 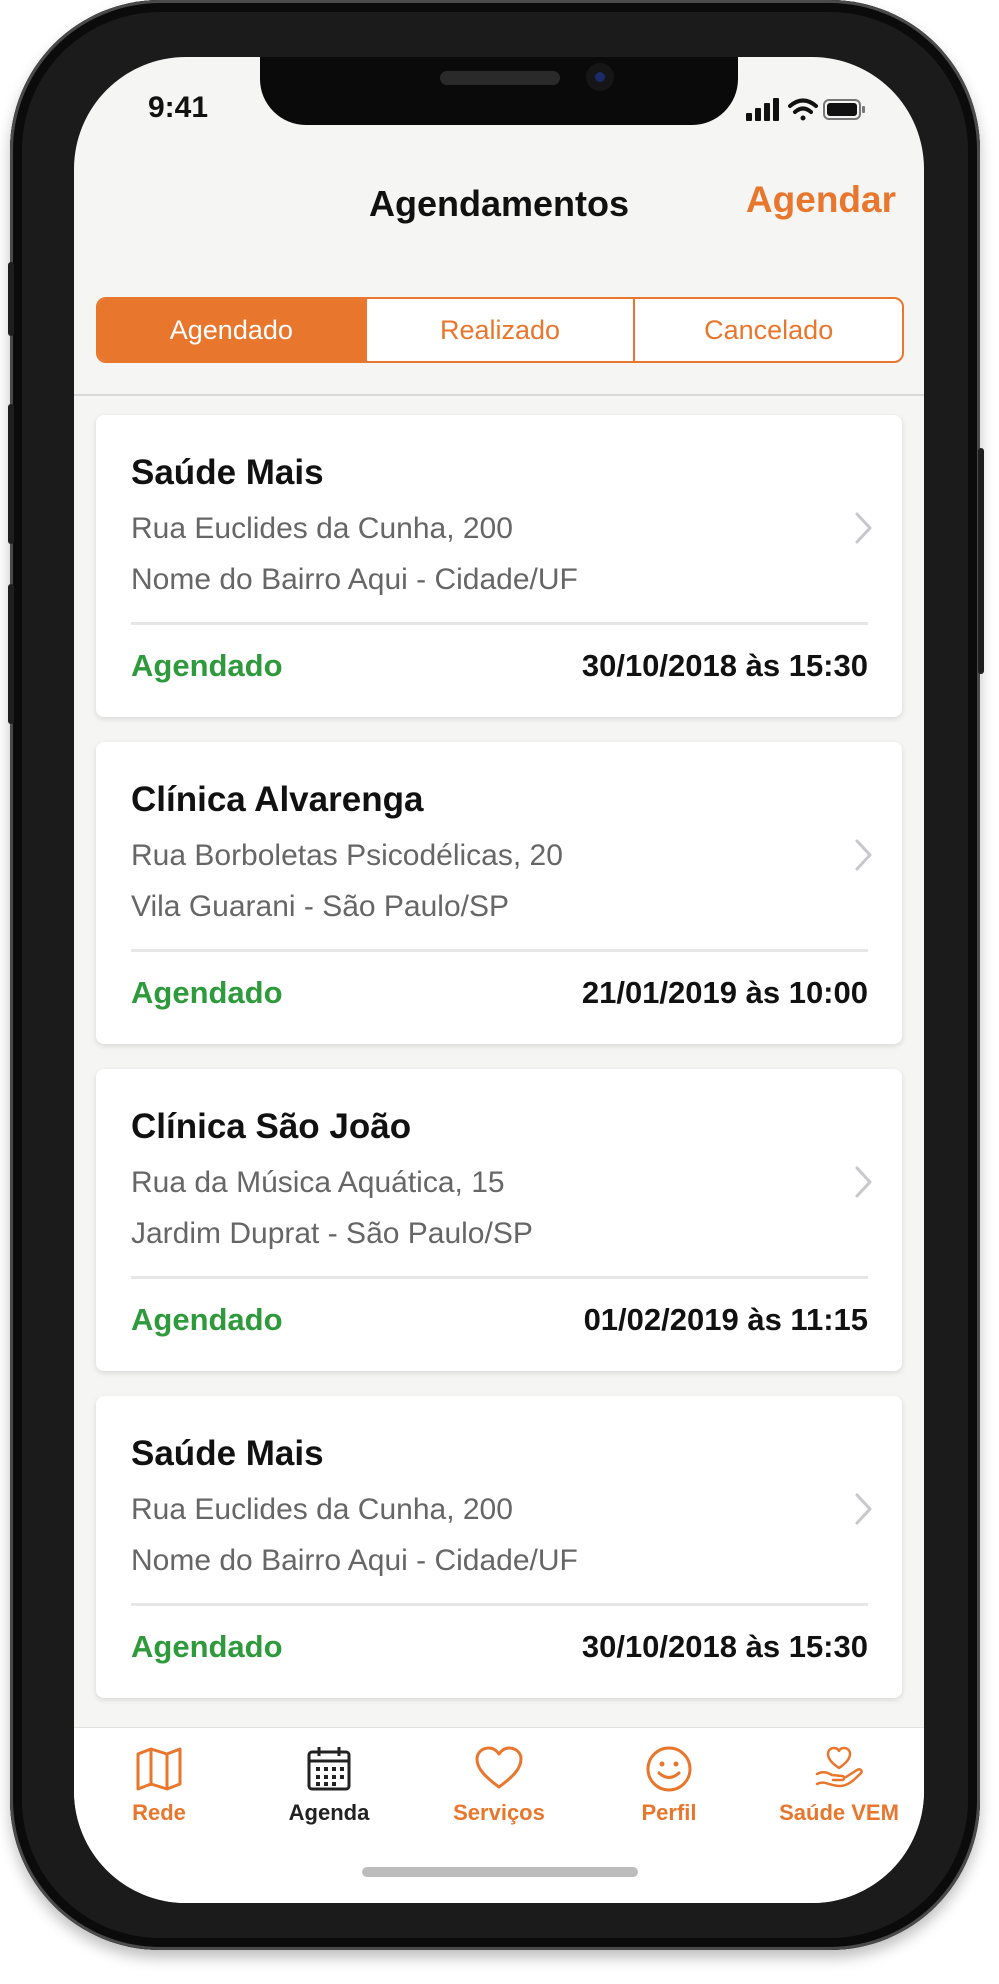 What do you see at coordinates (981, 561) in the screenshot?
I see `power-button` at bounding box center [981, 561].